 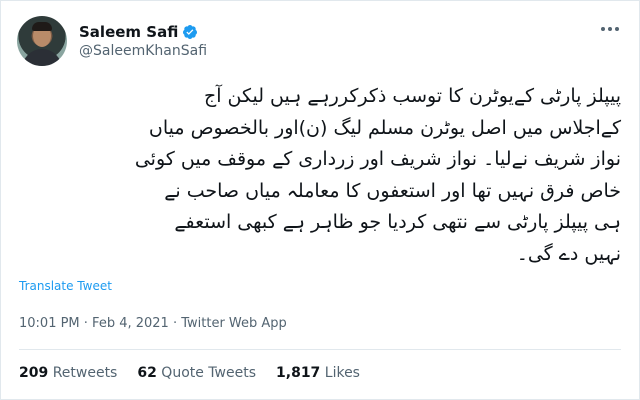 I want to click on likes-count: 1,817, so click(x=298, y=373).